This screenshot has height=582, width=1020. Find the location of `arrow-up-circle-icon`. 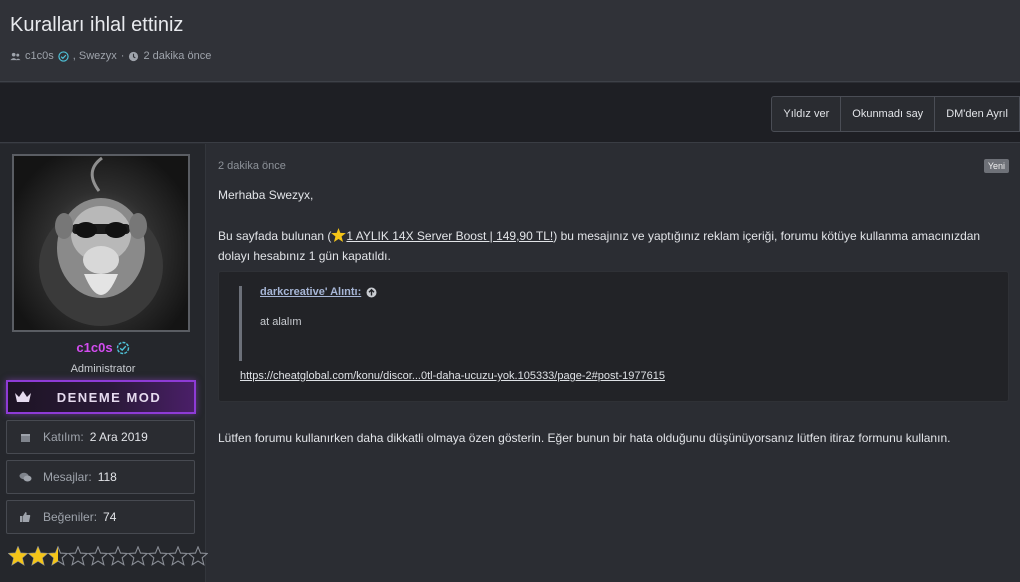

arrow-up-circle-icon is located at coordinates (371, 292).